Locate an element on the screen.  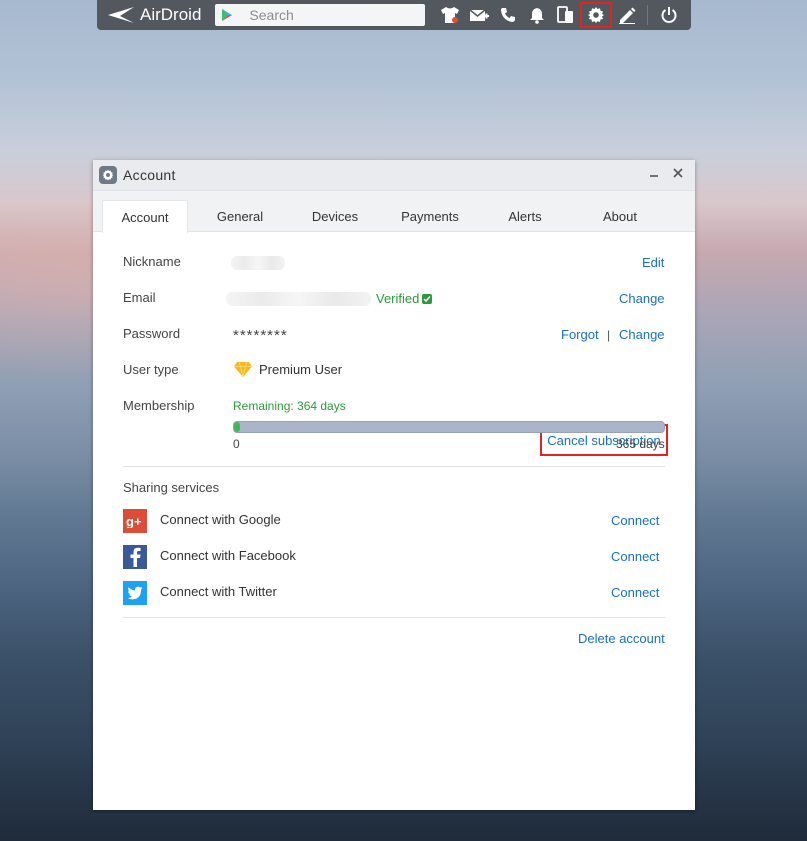
nickname-label: Nickname is located at coordinates (152, 261).